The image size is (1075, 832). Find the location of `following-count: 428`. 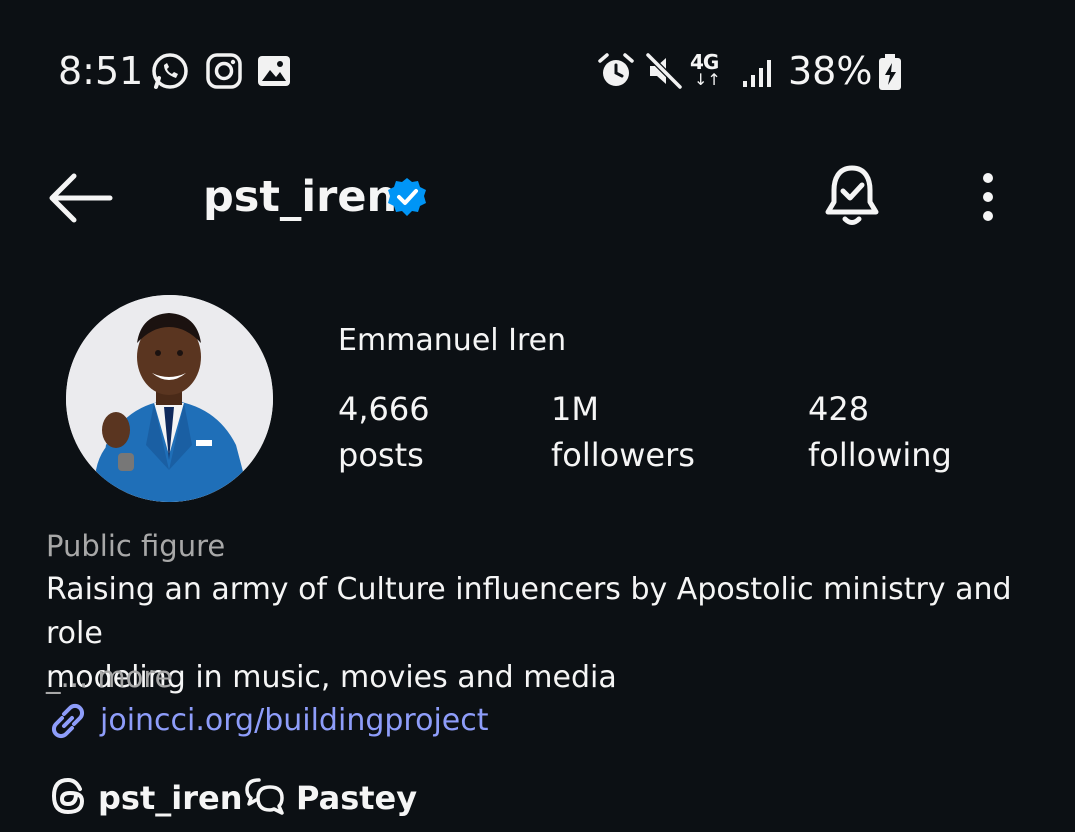

following-count: 428 is located at coordinates (838, 409).